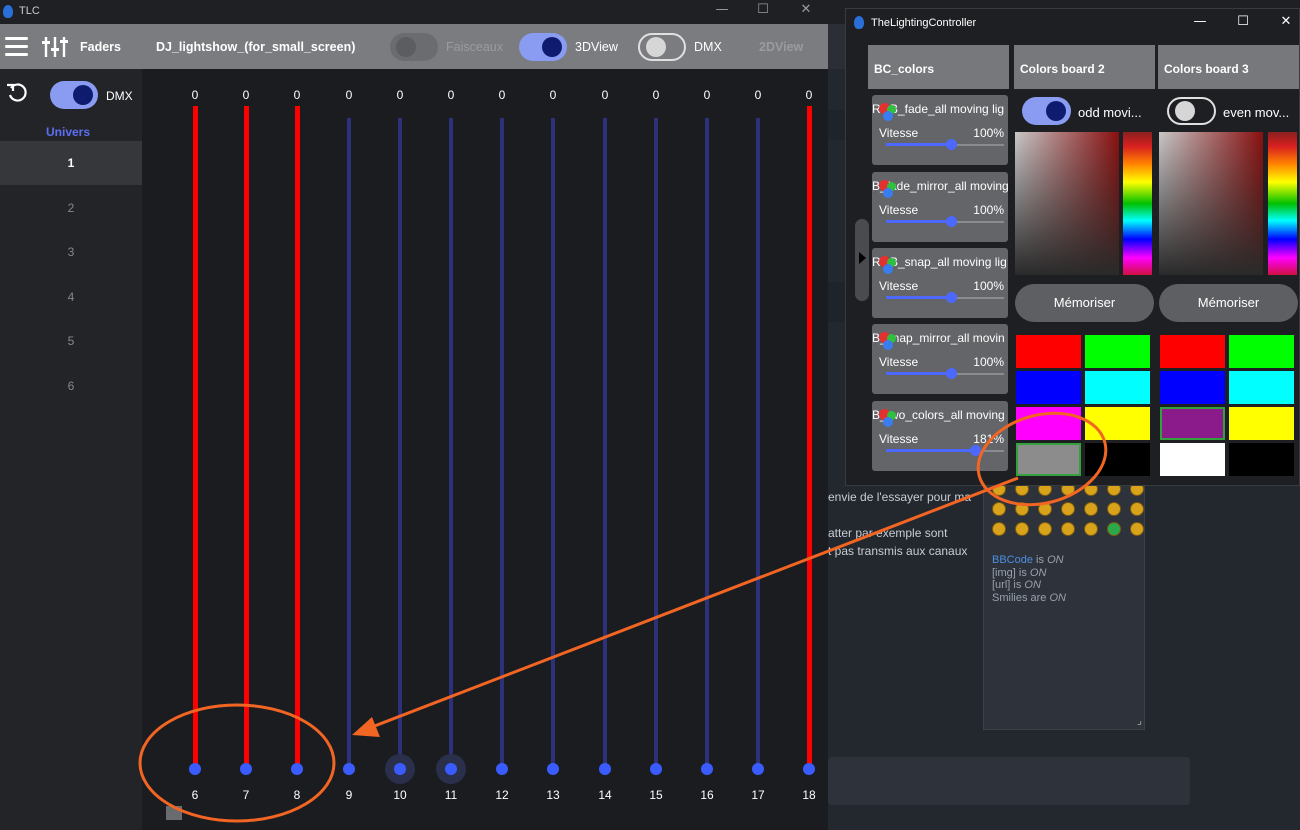 This screenshot has height=830, width=1300. I want to click on resize-grip-icon: ⌟, so click(1139, 720).